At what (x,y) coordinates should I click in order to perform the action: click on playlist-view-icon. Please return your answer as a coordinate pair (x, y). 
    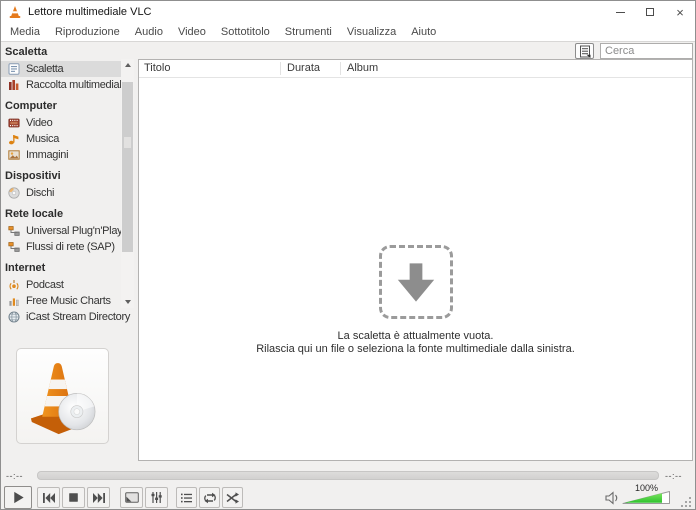
    Looking at the image, I should click on (584, 51).